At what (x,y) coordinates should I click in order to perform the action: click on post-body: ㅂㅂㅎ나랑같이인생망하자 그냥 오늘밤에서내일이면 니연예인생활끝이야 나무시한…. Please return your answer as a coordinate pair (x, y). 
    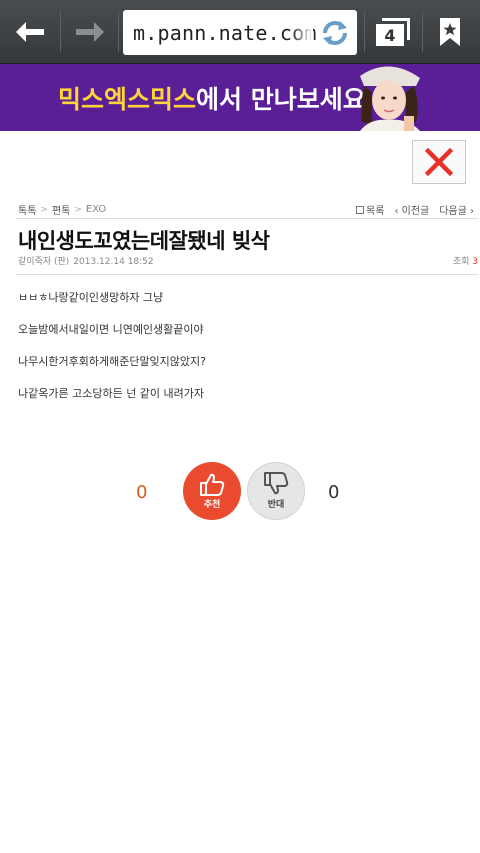
    Looking at the image, I should click on (238, 354).